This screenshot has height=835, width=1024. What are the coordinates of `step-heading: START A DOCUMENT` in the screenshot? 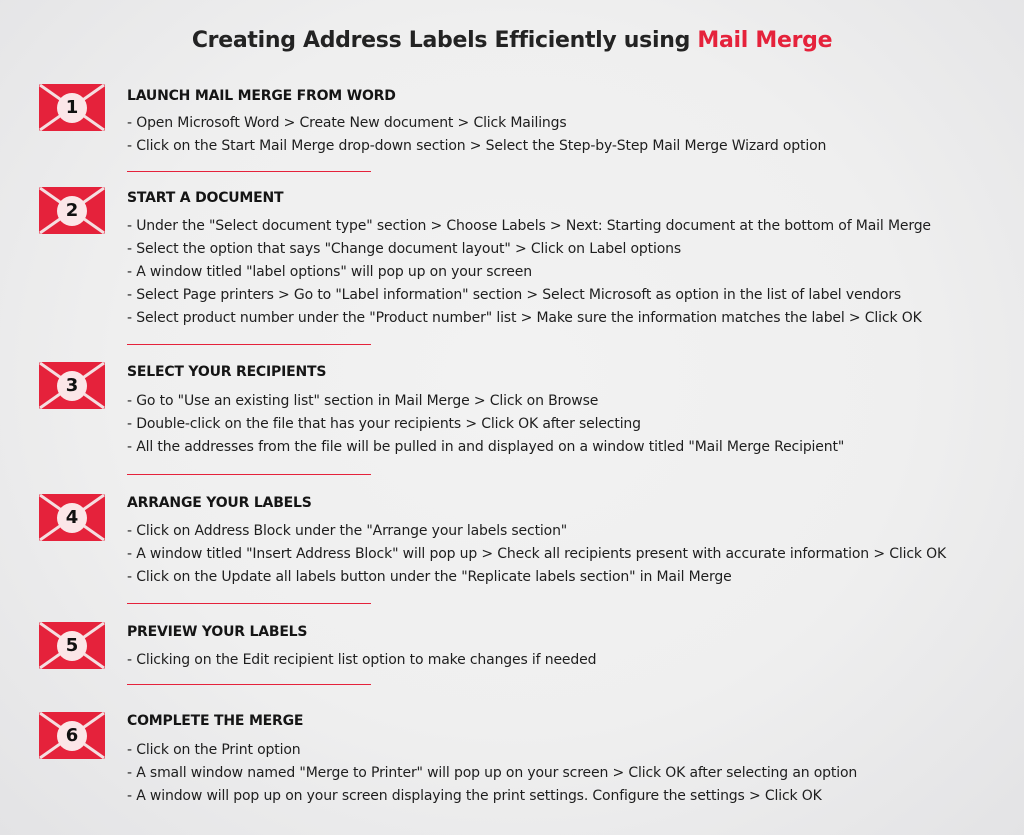 It's located at (205, 198).